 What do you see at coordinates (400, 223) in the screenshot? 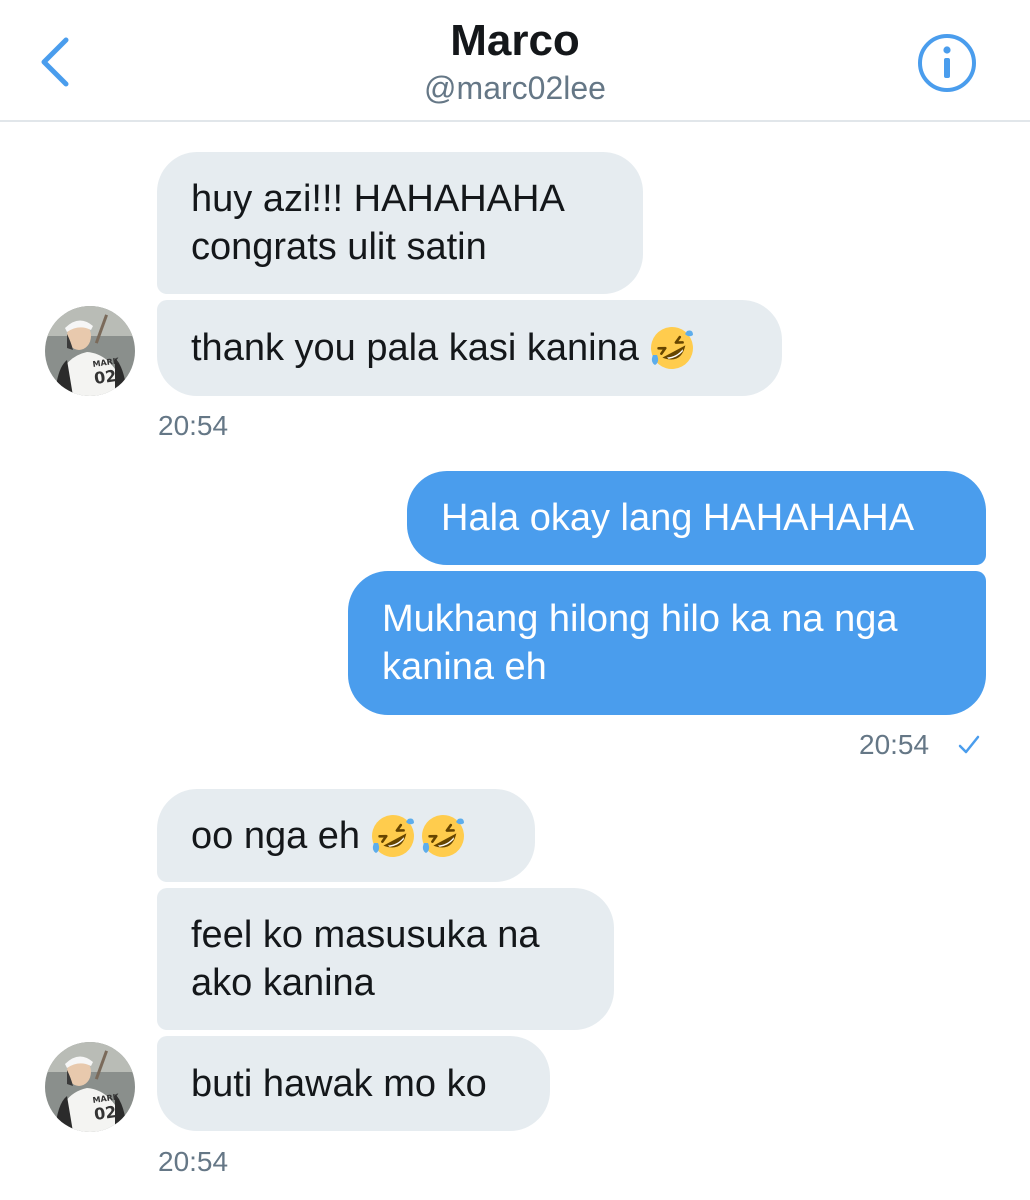
I see `incoming-message: huy azi!!! HAHAHAHA congrats ulit satin` at bounding box center [400, 223].